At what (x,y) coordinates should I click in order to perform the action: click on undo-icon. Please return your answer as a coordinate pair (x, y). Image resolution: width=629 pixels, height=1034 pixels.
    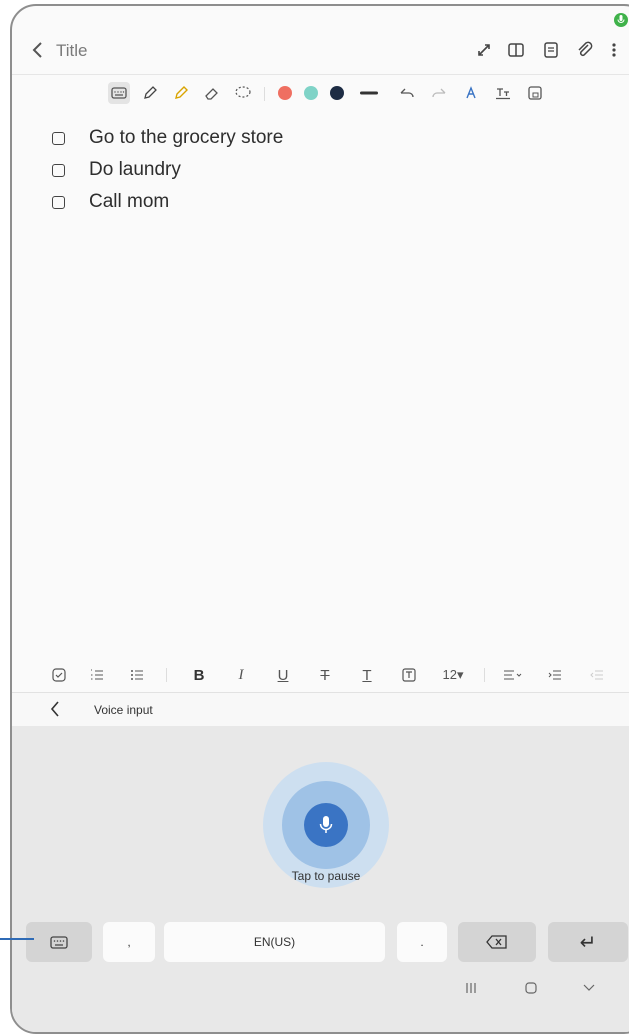
    Looking at the image, I should click on (407, 93).